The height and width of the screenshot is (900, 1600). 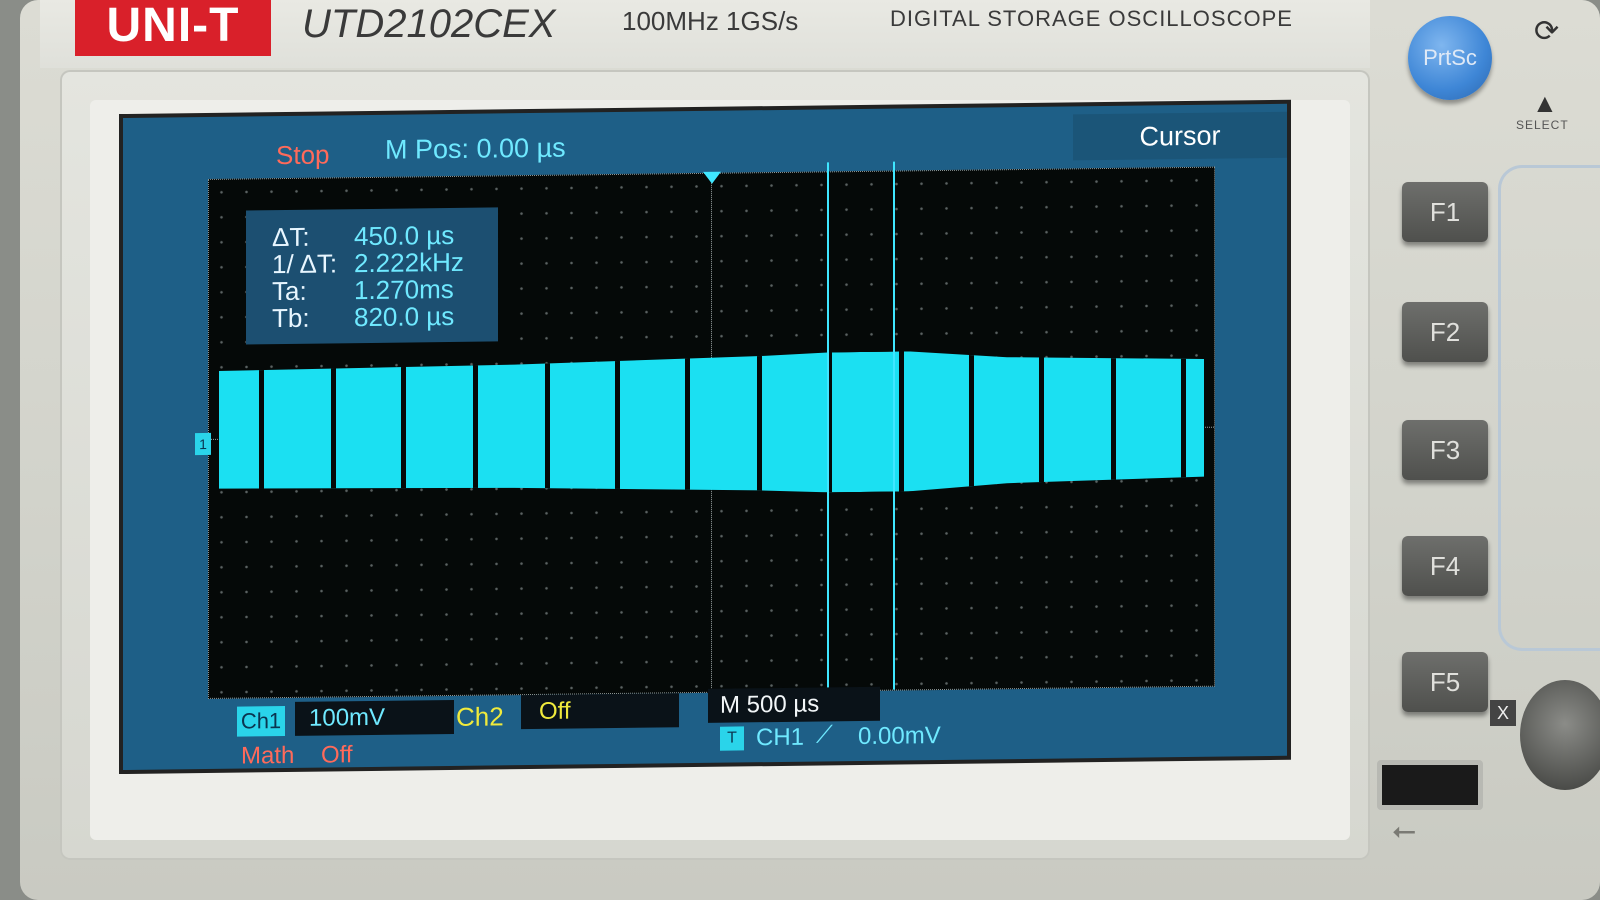 I want to click on ch1-waveform, so click(x=711, y=424).